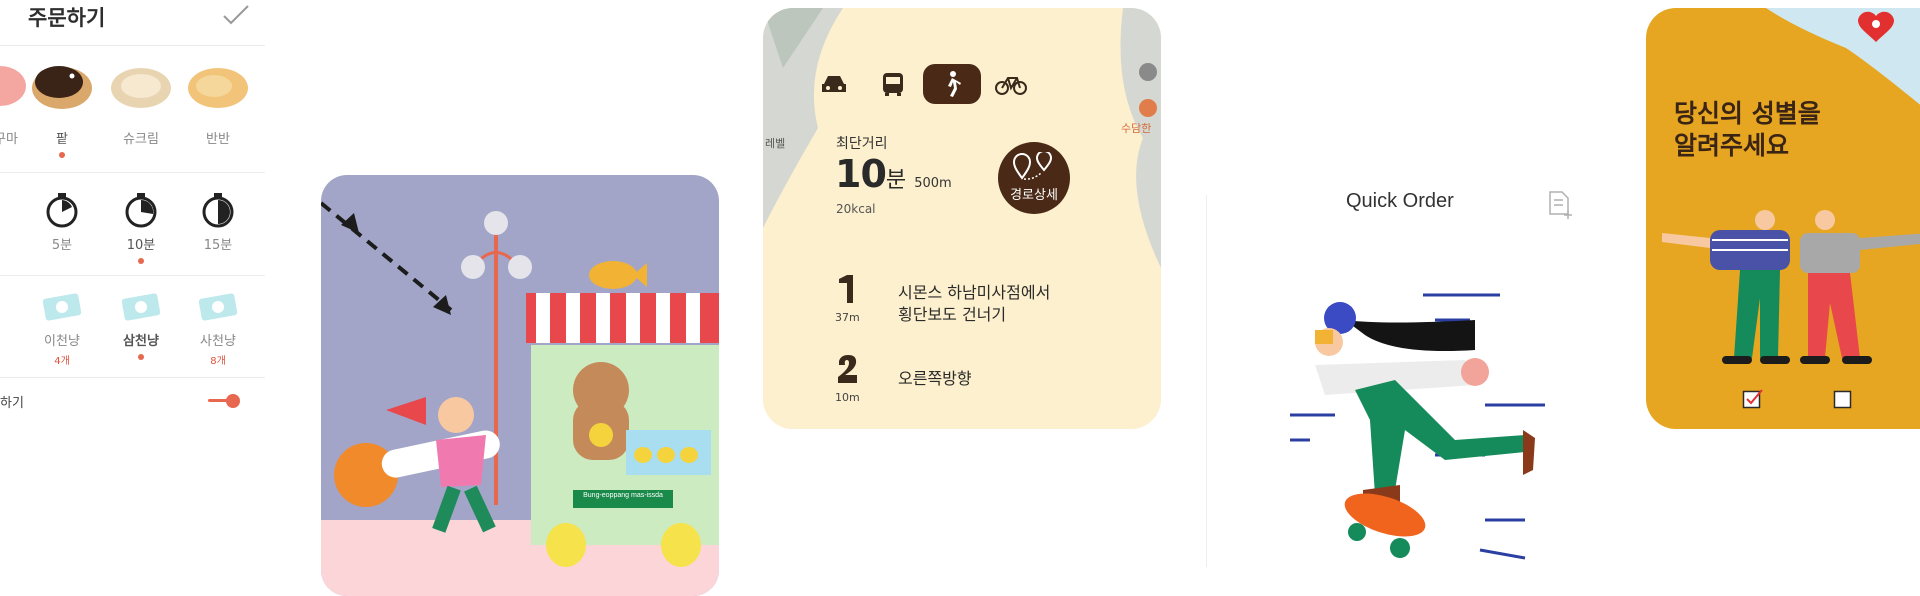 The width and height of the screenshot is (1920, 596). Describe the element at coordinates (141, 139) in the screenshot. I see `flavor-label: 슈크림` at that location.